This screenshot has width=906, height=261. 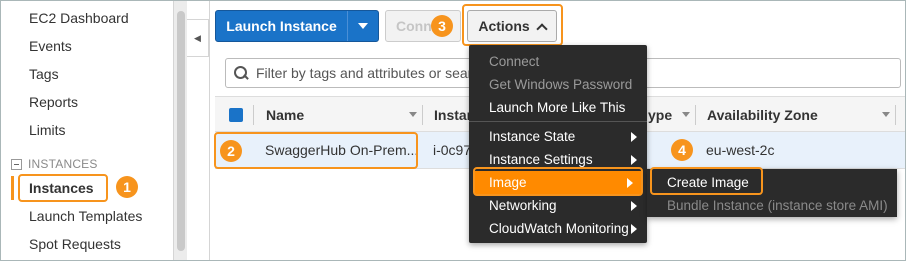 What do you see at coordinates (762, 115) in the screenshot?
I see `column-header-availability-zone: Availability Zone` at bounding box center [762, 115].